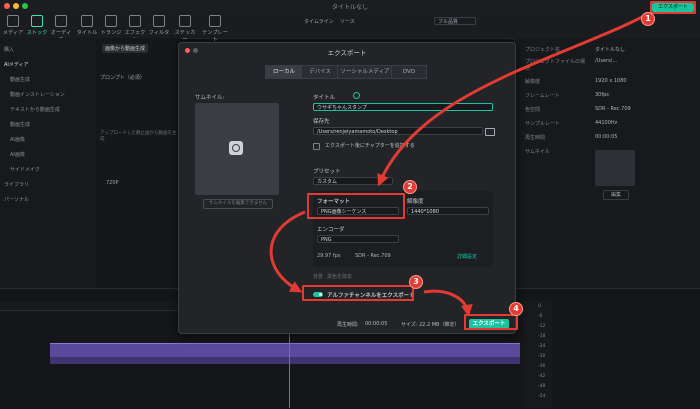 The image size is (700, 409). I want to click on arrow-step3, so click(448, 303).